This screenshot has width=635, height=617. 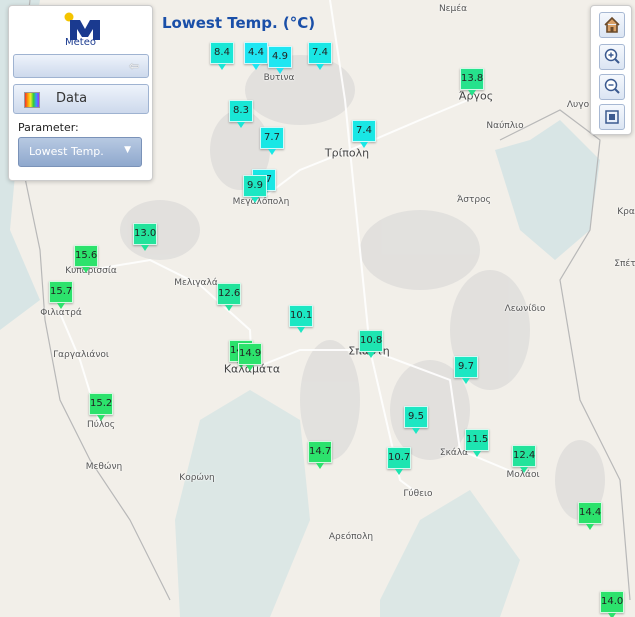 What do you see at coordinates (261, 202) in the screenshot?
I see `place-label: Μεγαλόπολη` at bounding box center [261, 202].